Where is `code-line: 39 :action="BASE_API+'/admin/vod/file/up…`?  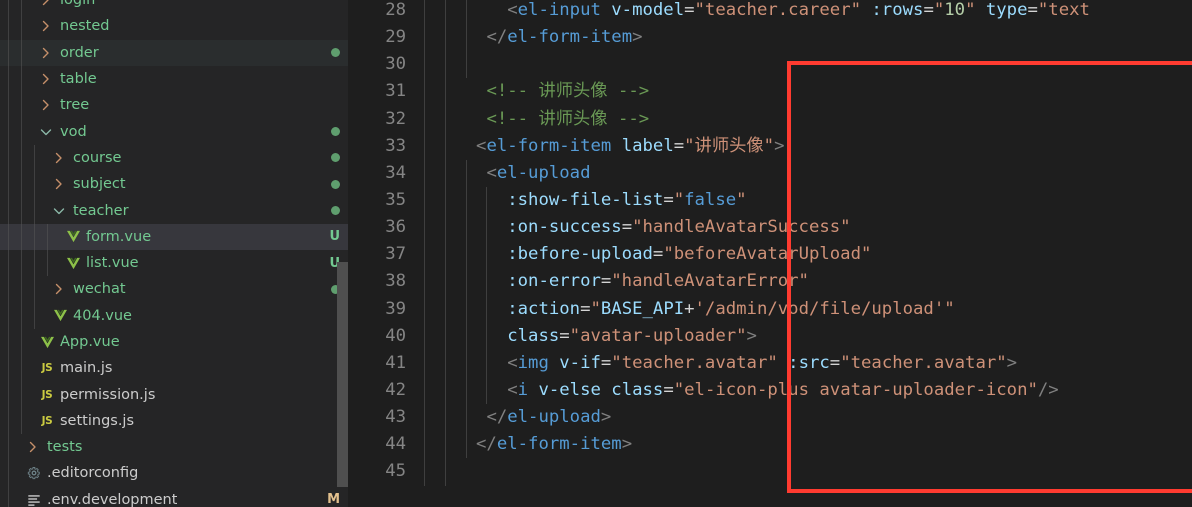
code-line: 39 :action="BASE_API+'/admin/vod/file/up… is located at coordinates (770, 309).